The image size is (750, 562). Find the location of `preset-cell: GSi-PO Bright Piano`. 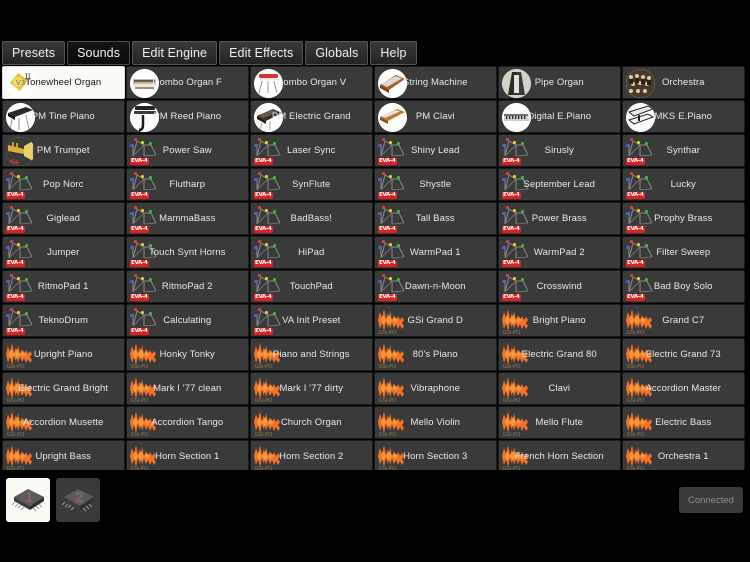

preset-cell: GSi-PO Bright Piano is located at coordinates (559, 320).